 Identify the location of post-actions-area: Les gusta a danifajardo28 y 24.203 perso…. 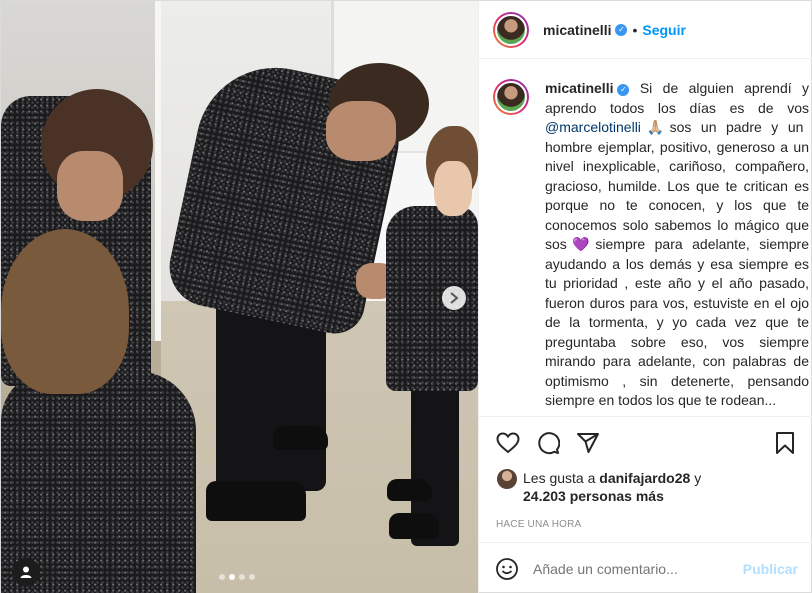
(645, 473).